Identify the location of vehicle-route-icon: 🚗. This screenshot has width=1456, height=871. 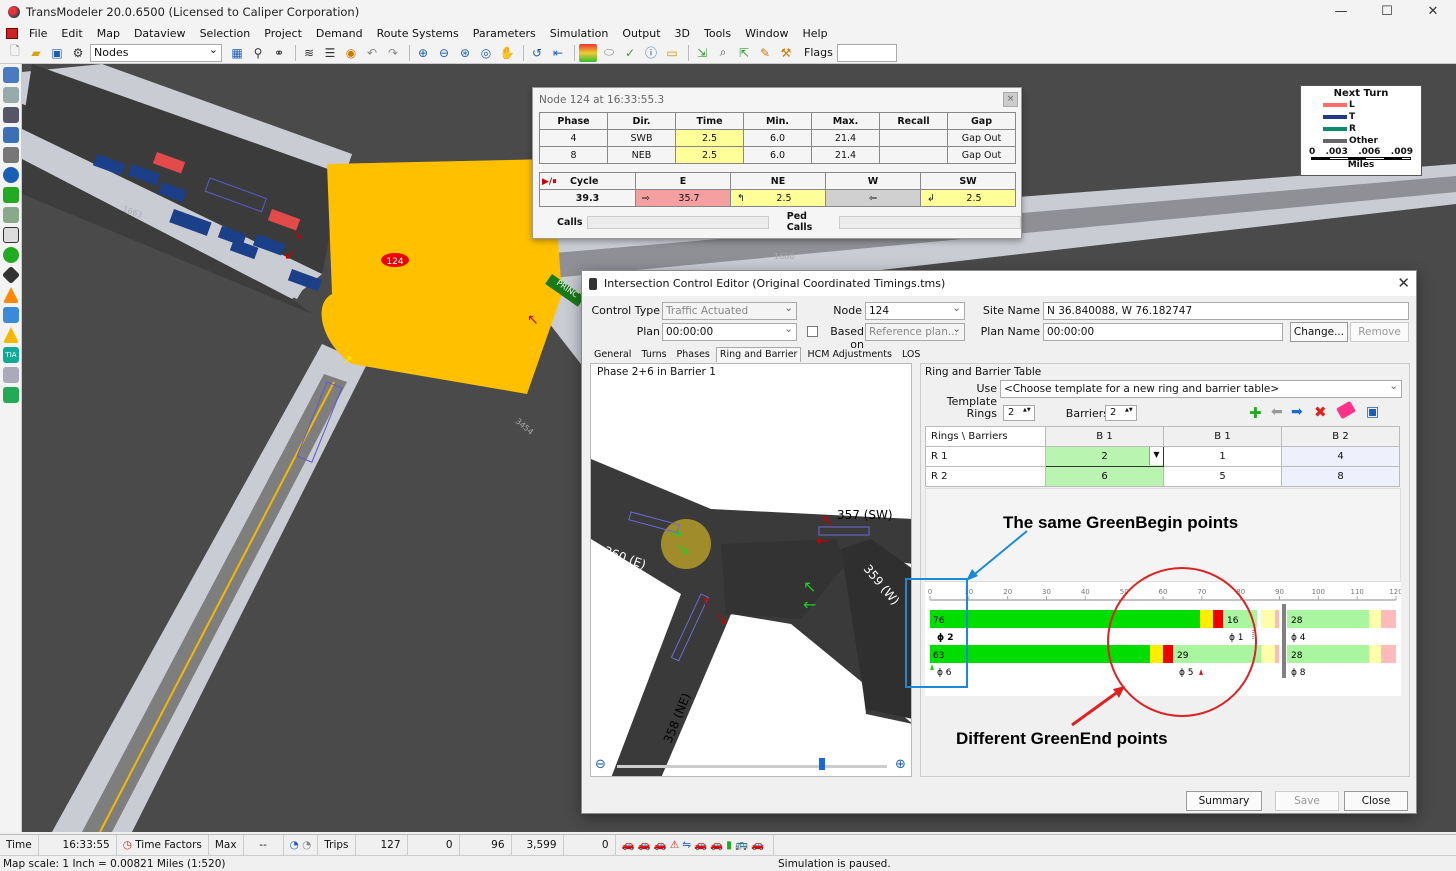
(702, 845).